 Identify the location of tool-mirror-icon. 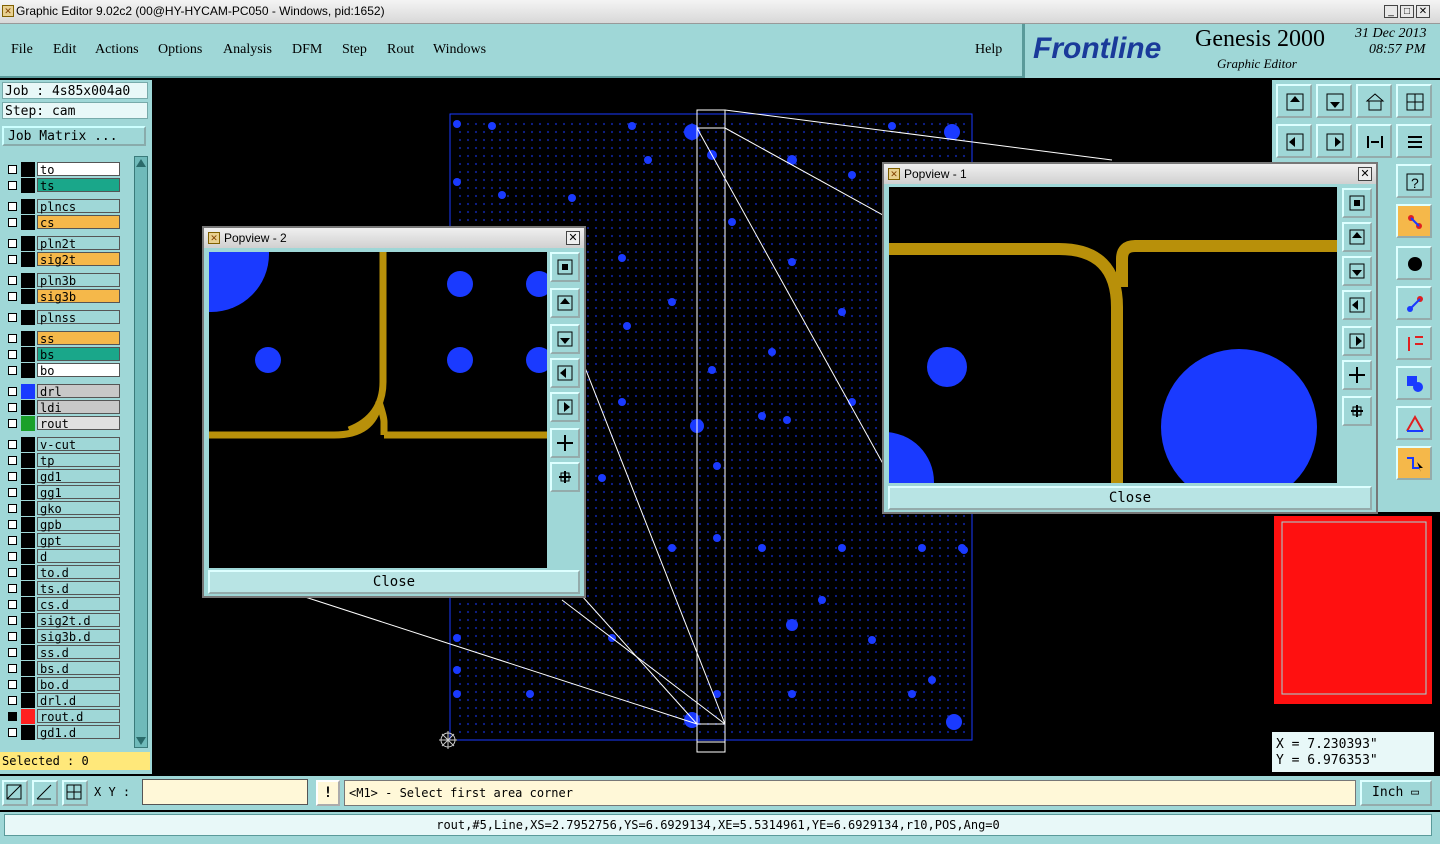
(1374, 141).